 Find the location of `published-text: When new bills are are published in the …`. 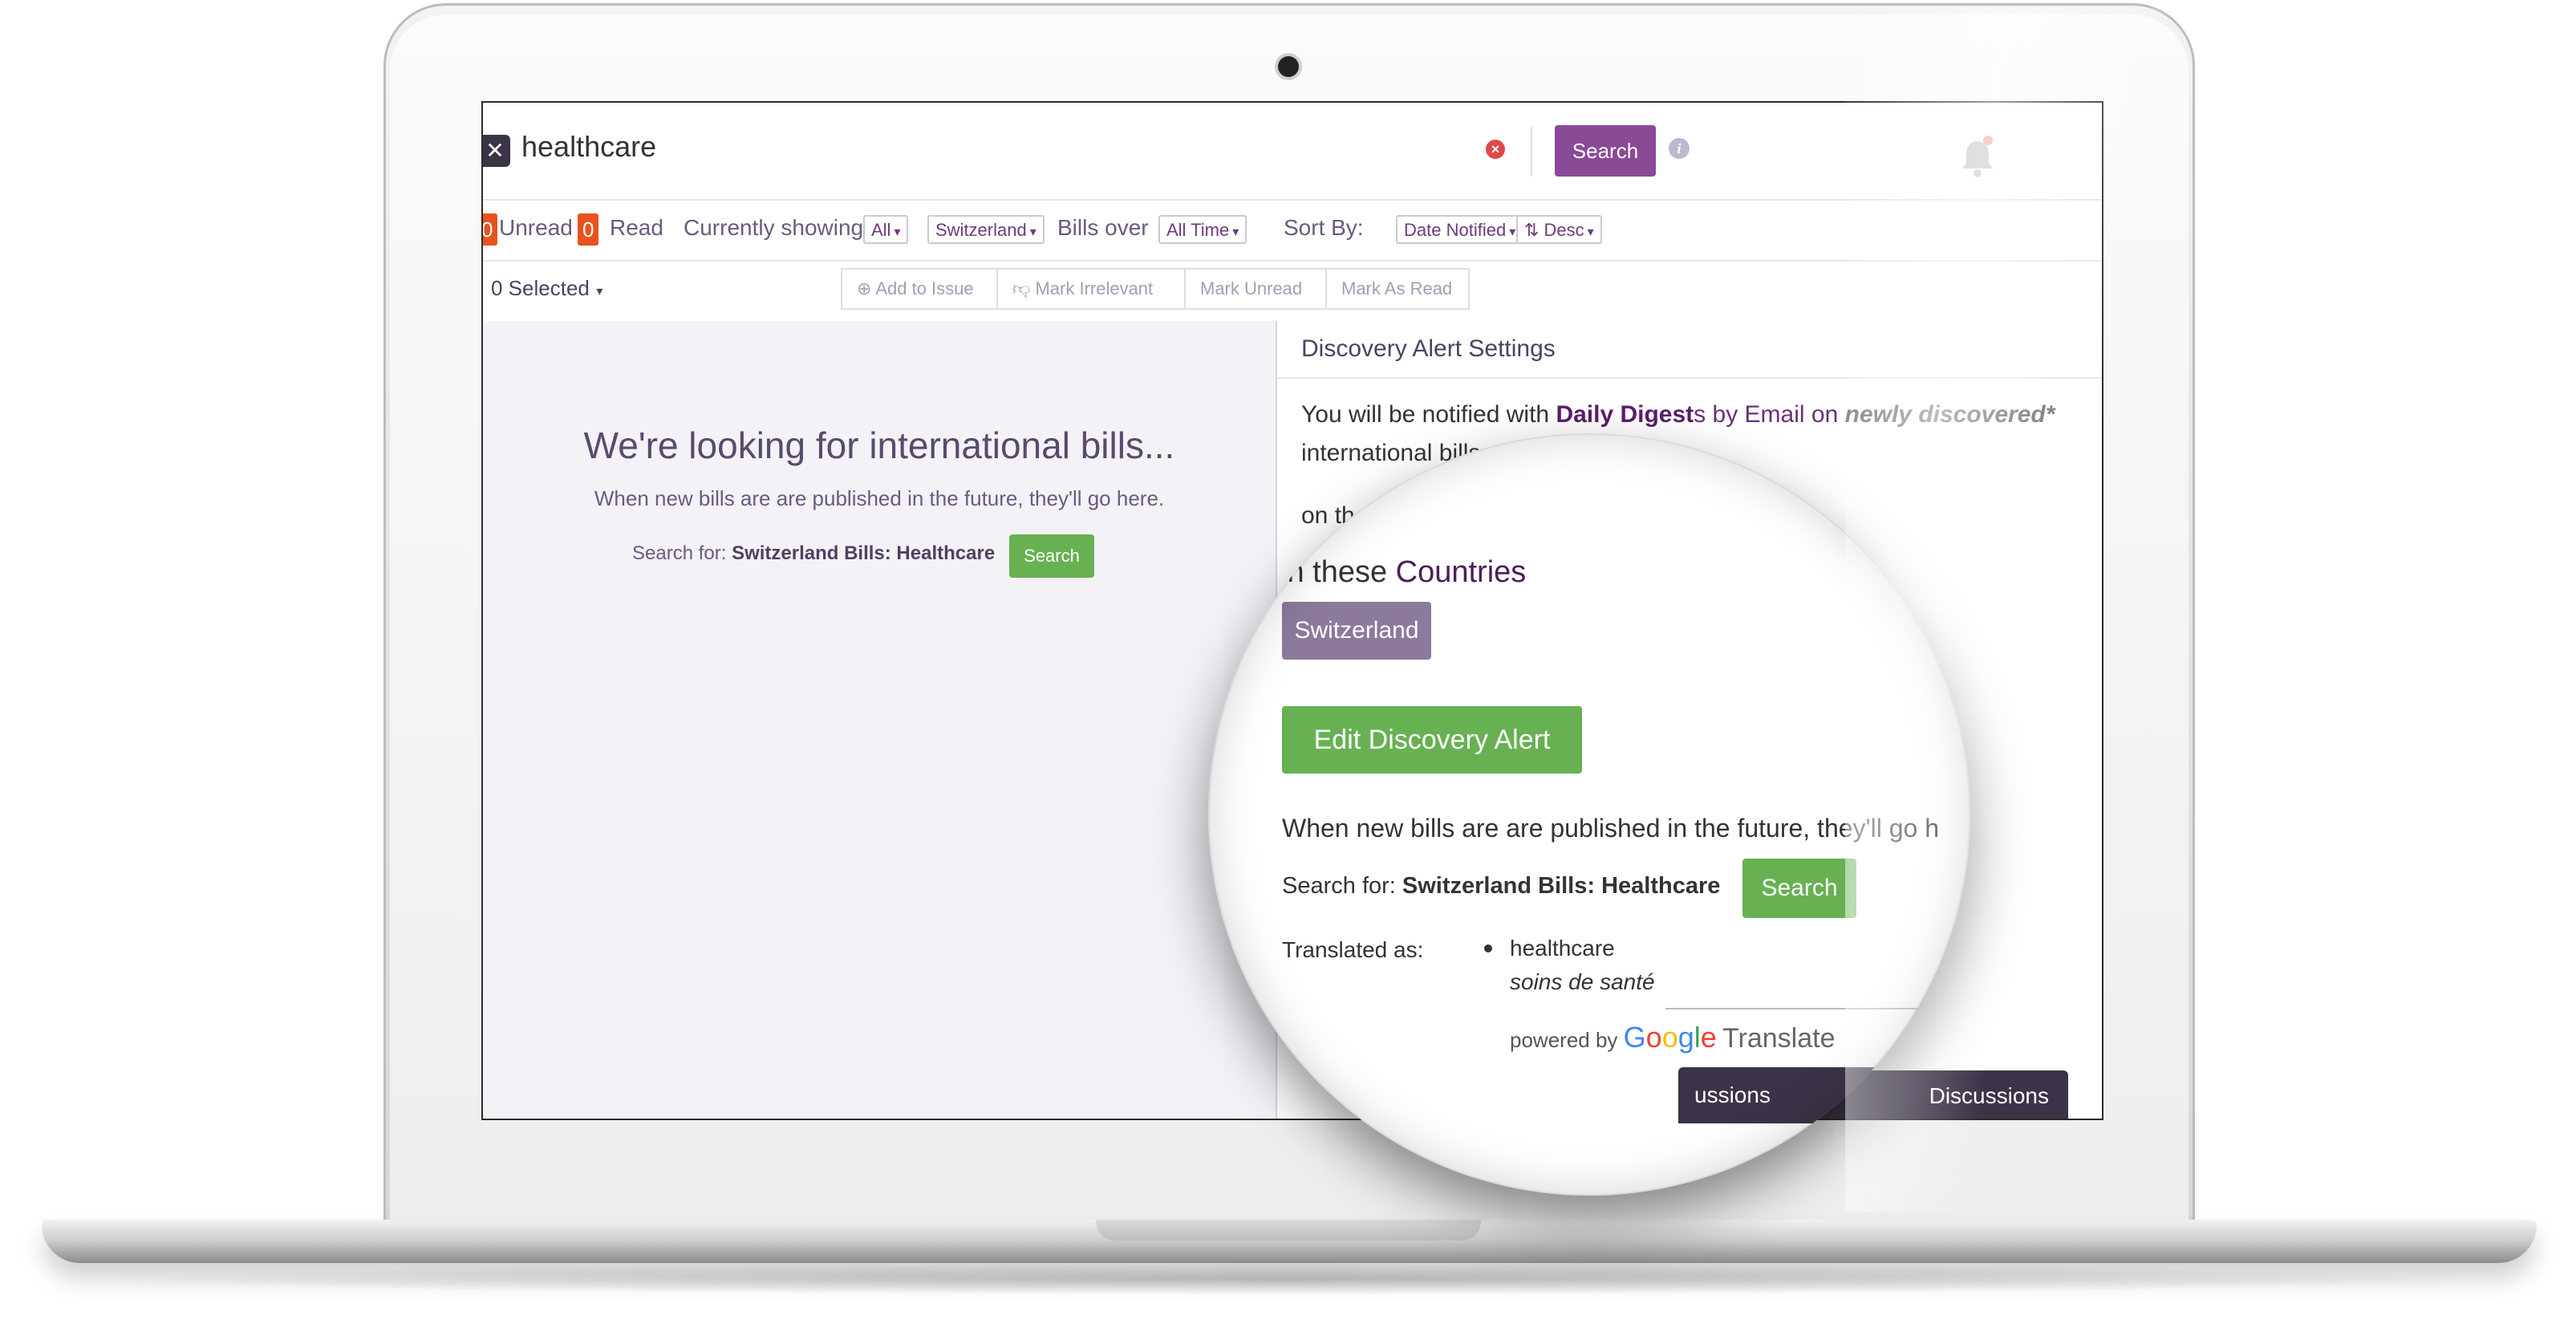

published-text: When new bills are are published in the … is located at coordinates (1611, 828).